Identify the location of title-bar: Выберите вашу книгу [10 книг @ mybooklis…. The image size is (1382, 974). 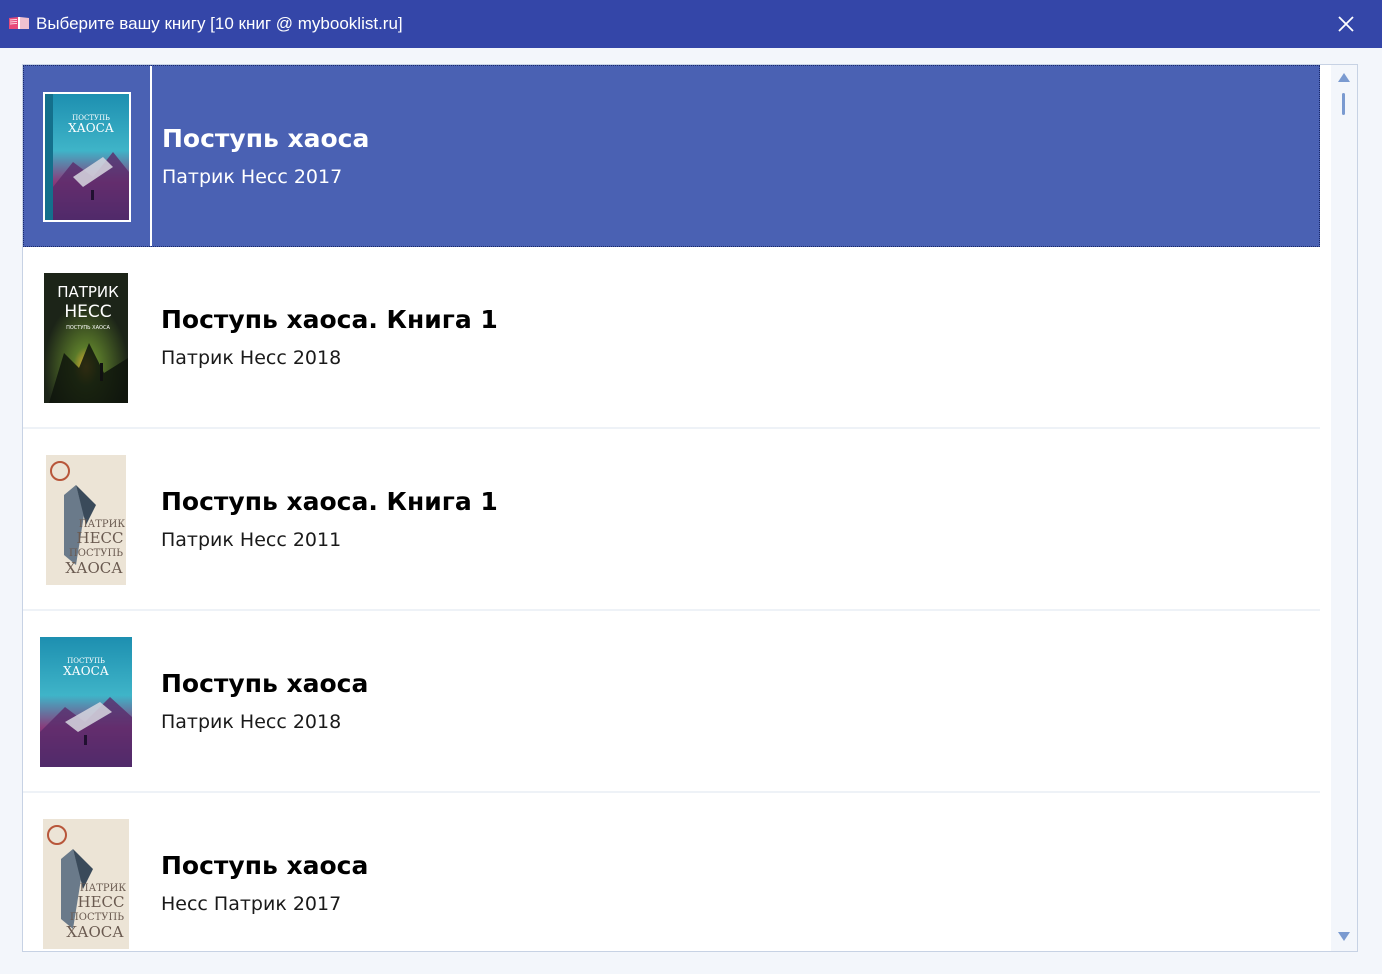
(691, 24).